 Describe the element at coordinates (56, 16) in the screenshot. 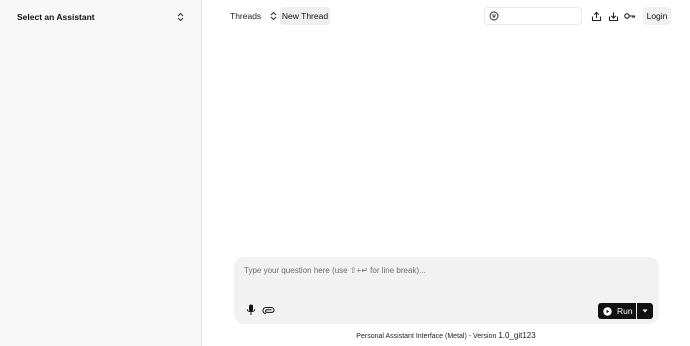

I see `assistant-select-label: Select an Assistant` at that location.